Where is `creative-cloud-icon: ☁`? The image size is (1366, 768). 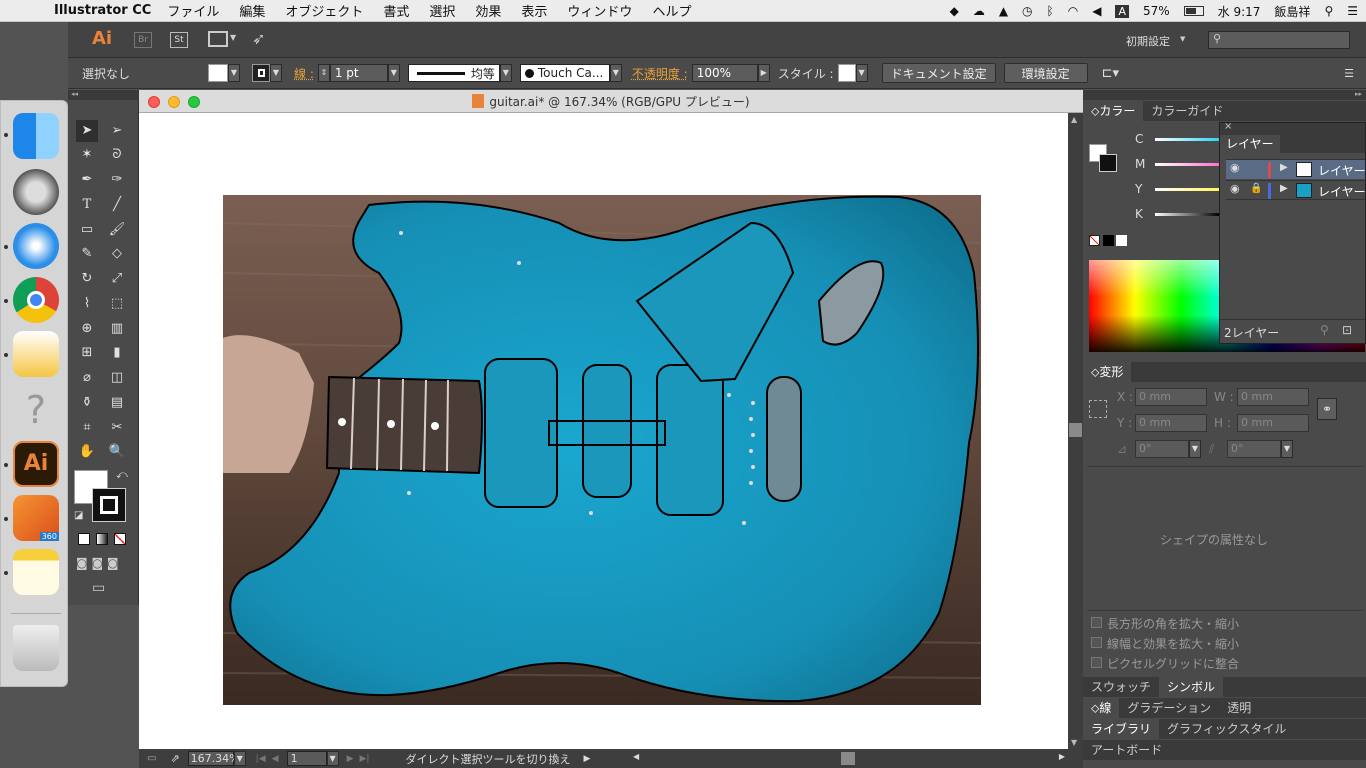
creative-cloud-icon: ☁ is located at coordinates (979, 11).